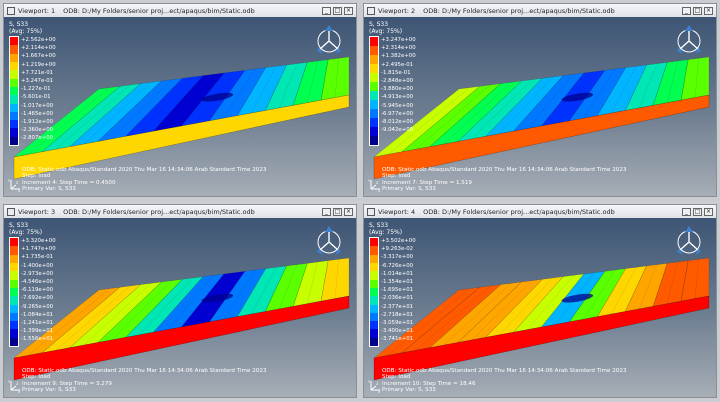  What do you see at coordinates (36, 97) in the screenshot?
I see `legend-value: -5.601e-01` at bounding box center [36, 97].